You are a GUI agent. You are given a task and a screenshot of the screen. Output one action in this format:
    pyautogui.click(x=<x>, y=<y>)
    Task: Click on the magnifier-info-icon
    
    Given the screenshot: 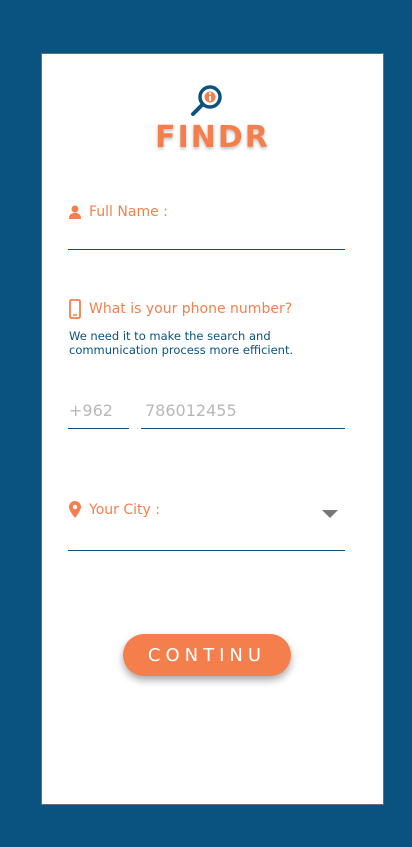 What is the action you would take?
    pyautogui.click(x=206, y=100)
    